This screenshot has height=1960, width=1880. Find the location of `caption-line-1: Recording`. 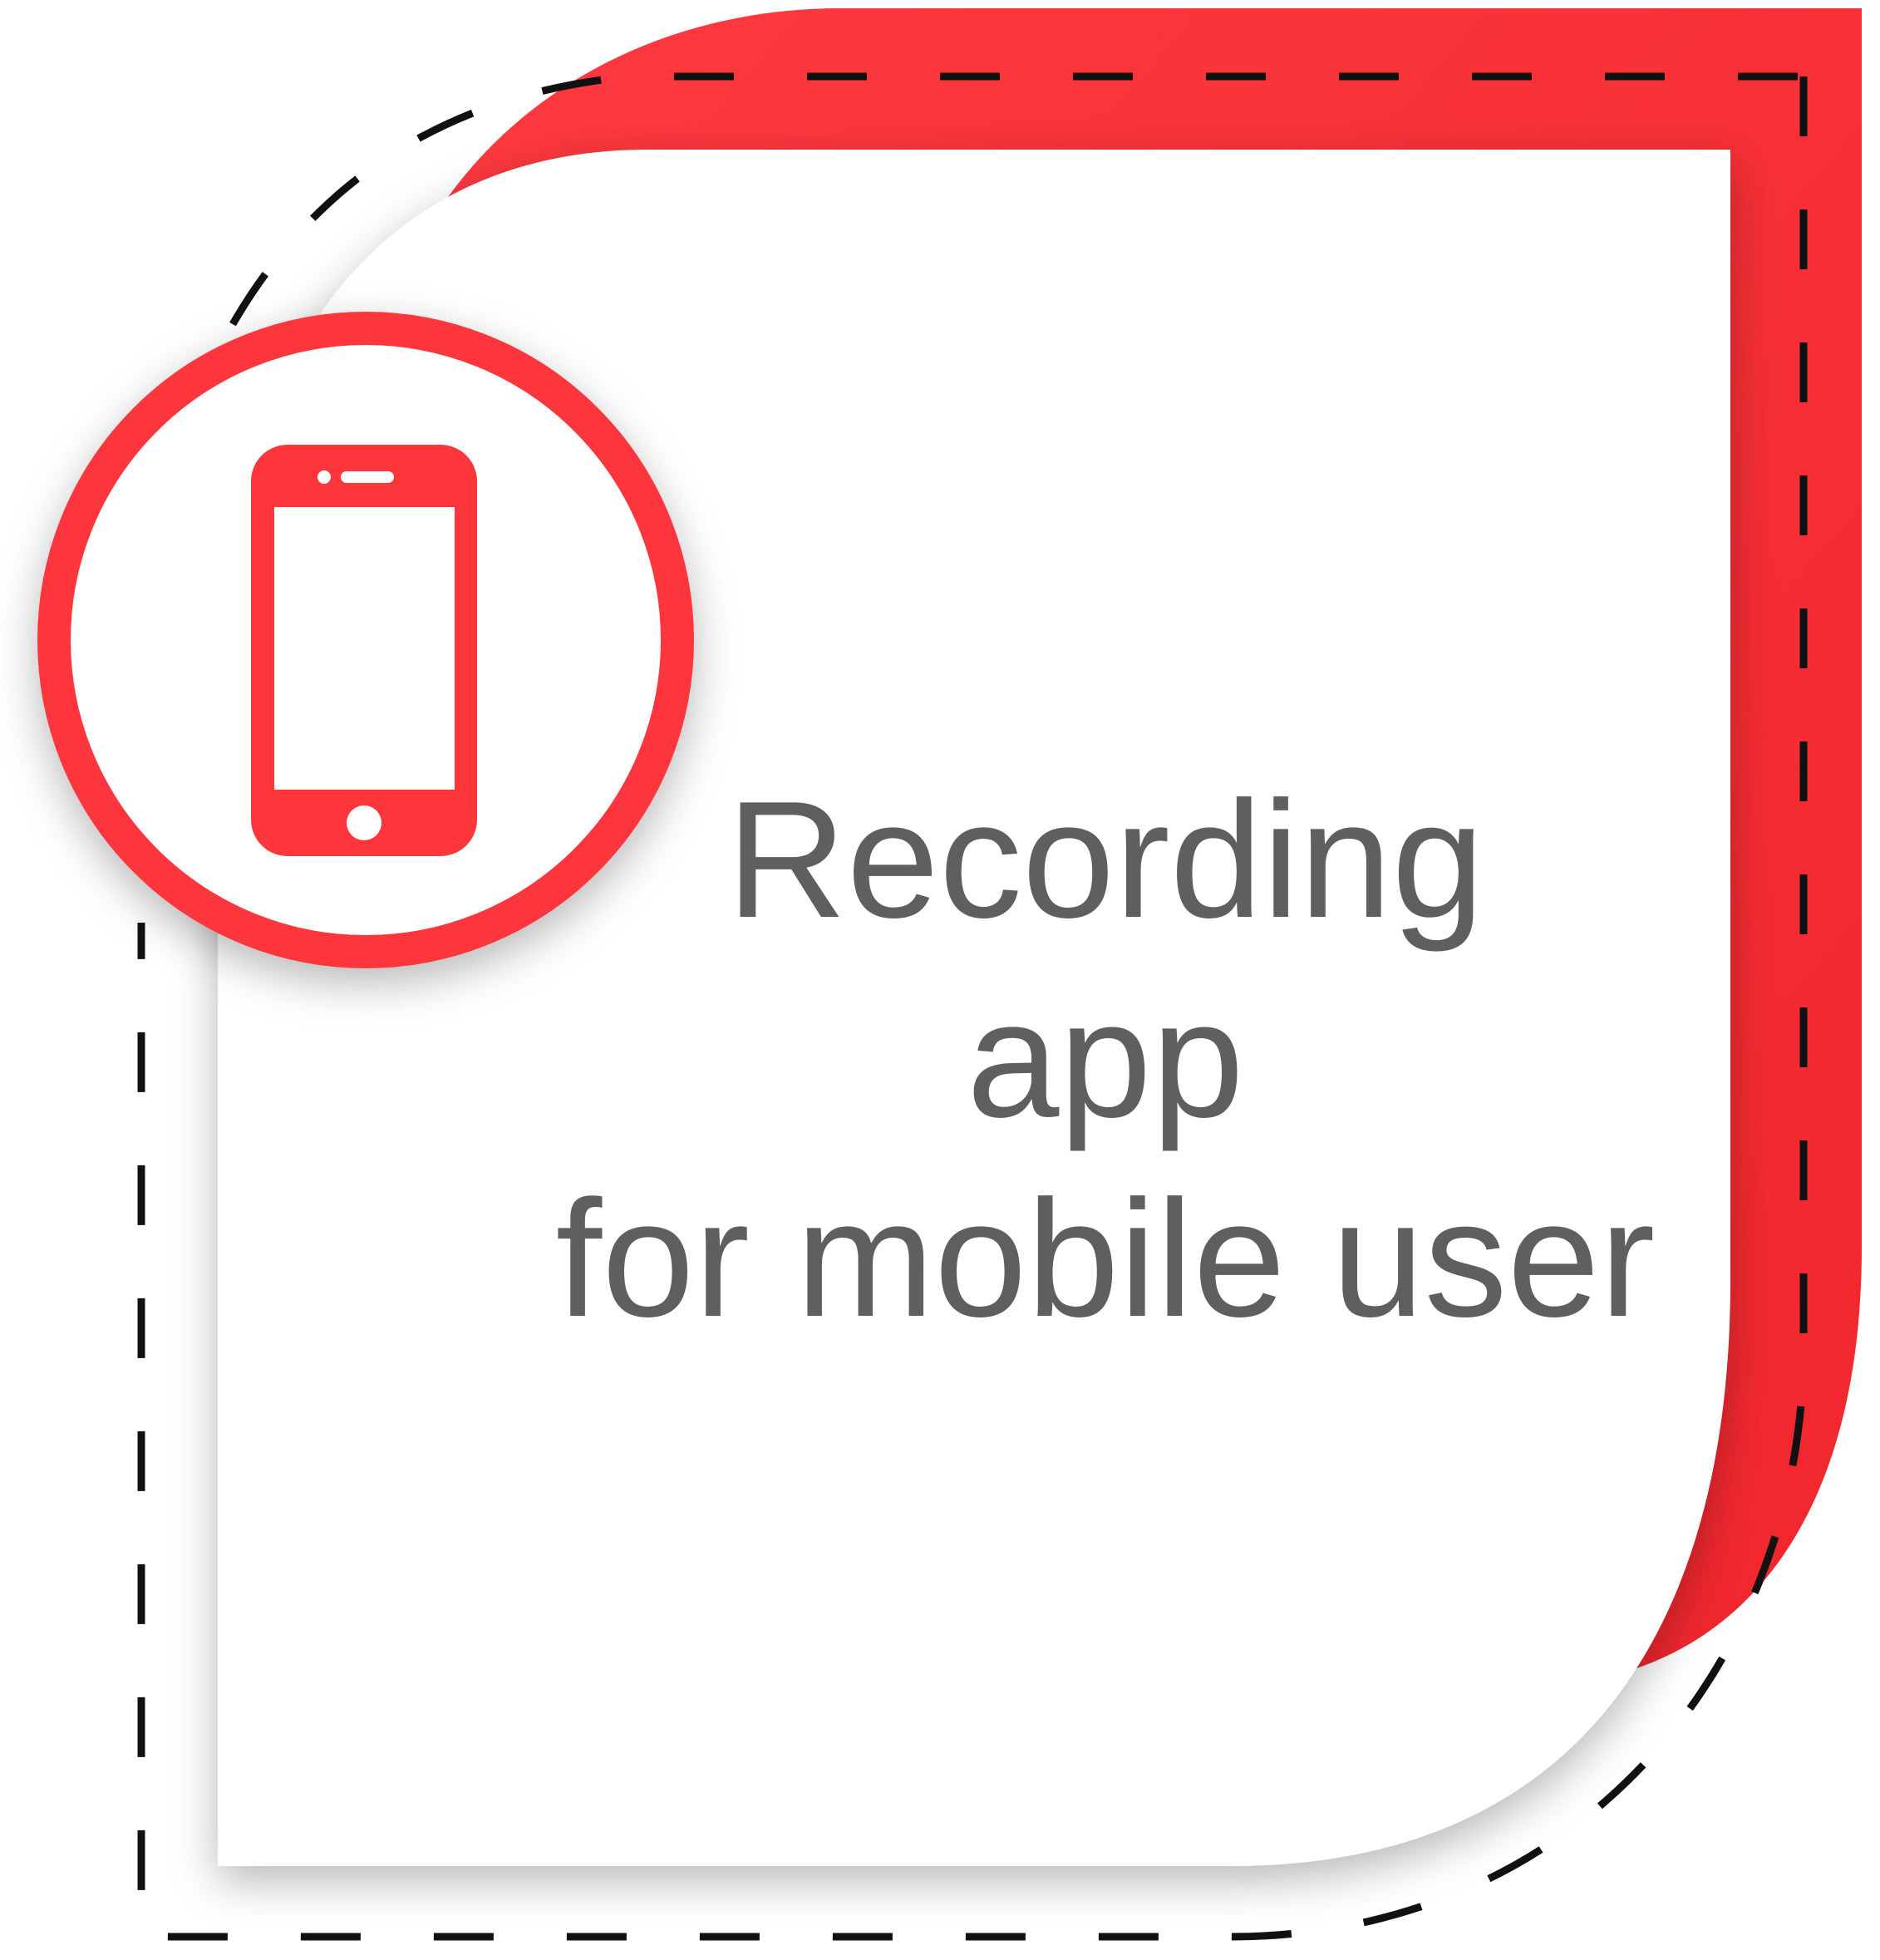

caption-line-1: Recording is located at coordinates (1105, 860).